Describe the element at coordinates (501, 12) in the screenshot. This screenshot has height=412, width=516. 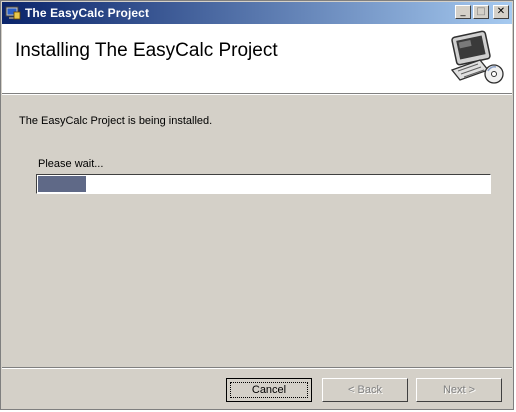
I see `close-button: ✕` at that location.